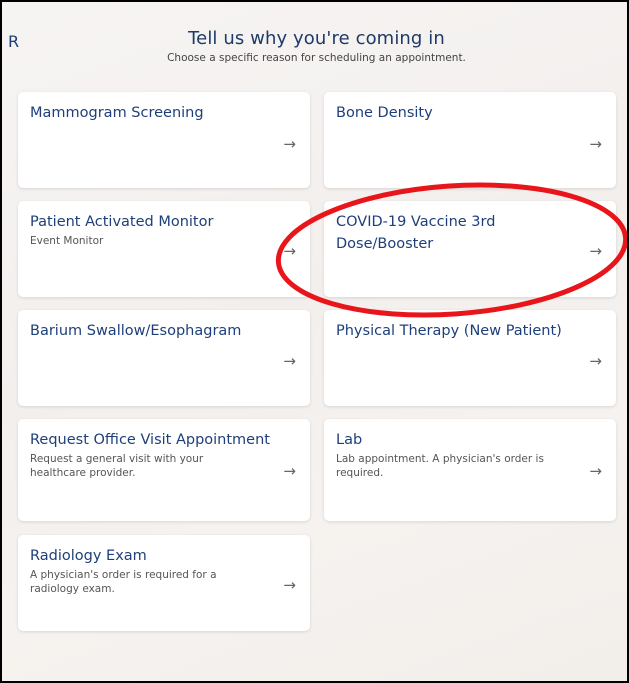 The height and width of the screenshot is (683, 629). Describe the element at coordinates (67, 241) in the screenshot. I see `reason-description: Event Monitor` at that location.